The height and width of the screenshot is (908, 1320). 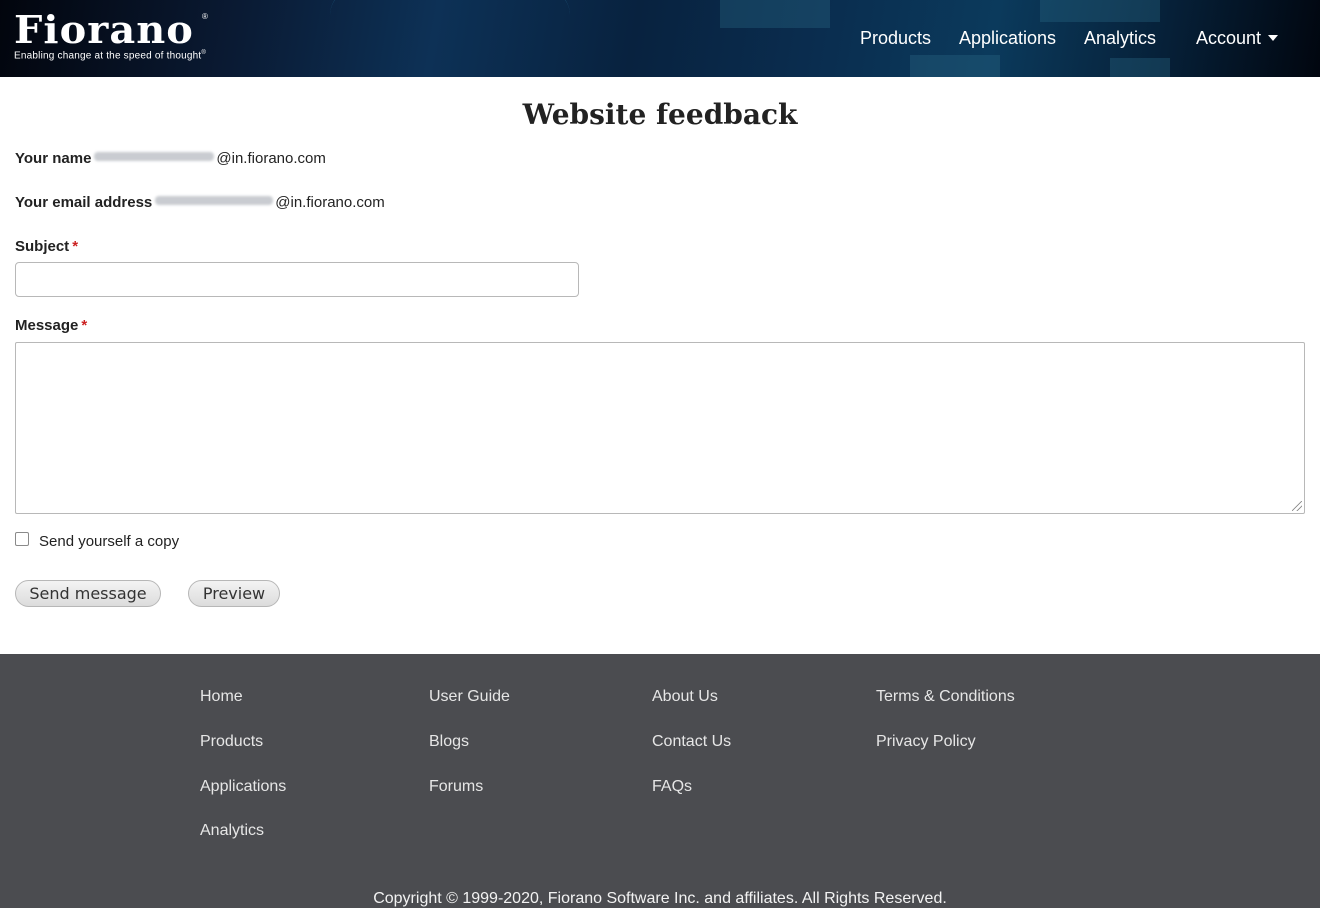 What do you see at coordinates (469, 697) in the screenshot?
I see `footer-link-user-guide: User Guide` at bounding box center [469, 697].